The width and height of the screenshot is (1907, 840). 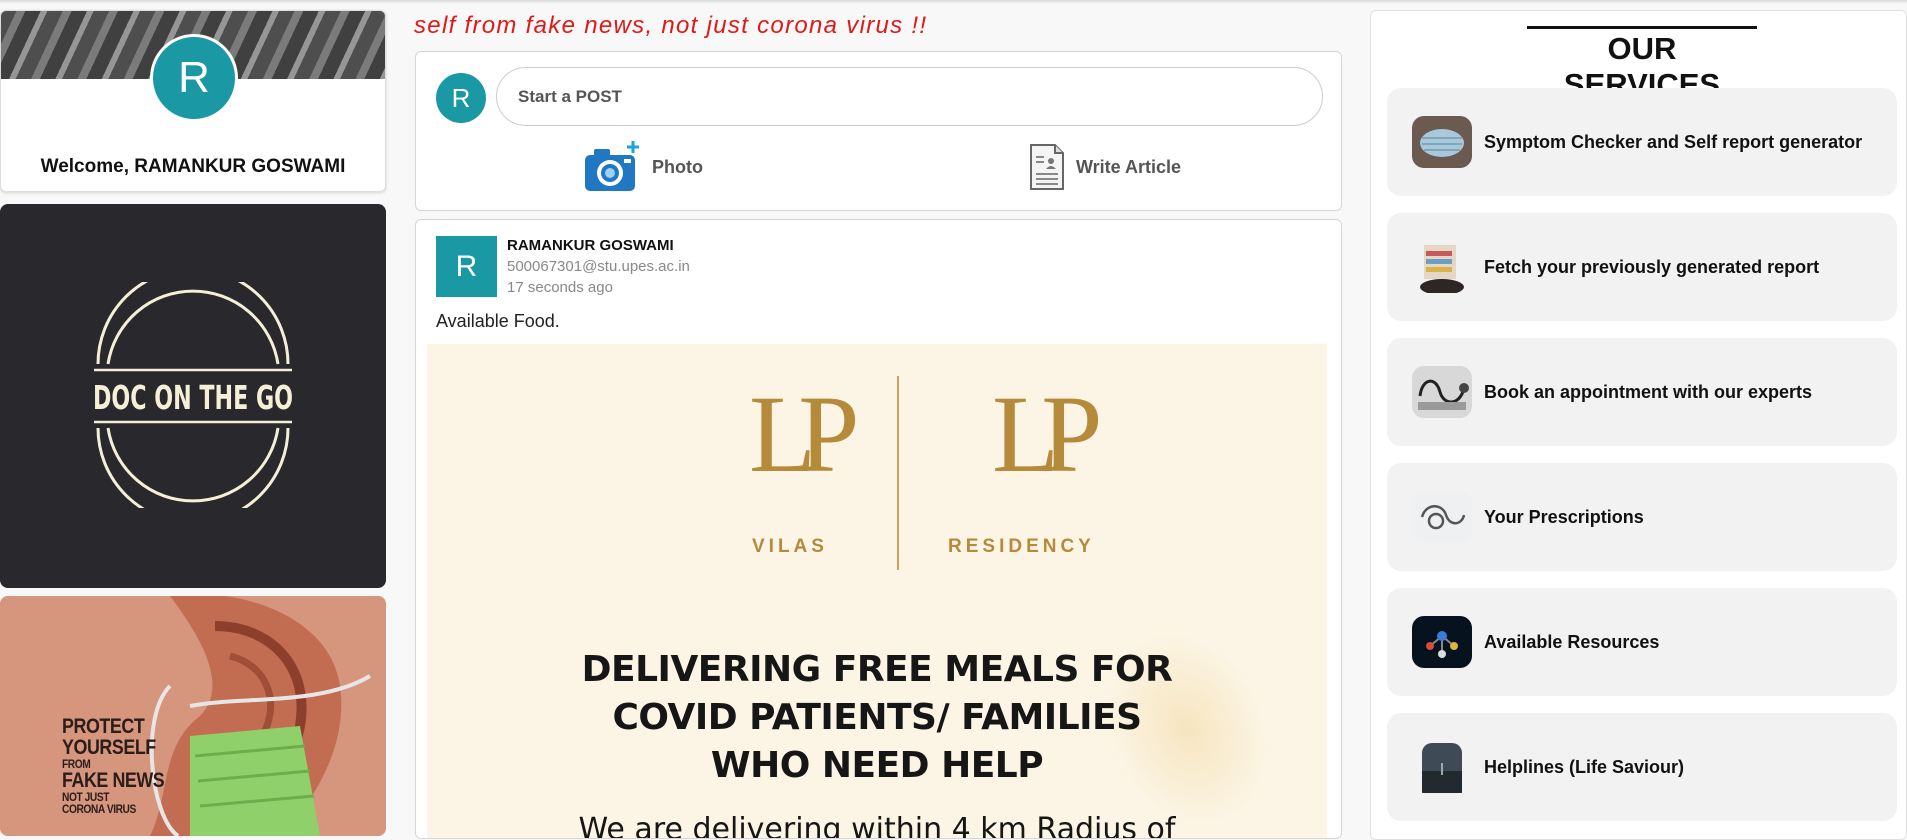 I want to click on profile-card: R Welcome, RAMANKUR GOSWAMI, so click(x=193, y=101).